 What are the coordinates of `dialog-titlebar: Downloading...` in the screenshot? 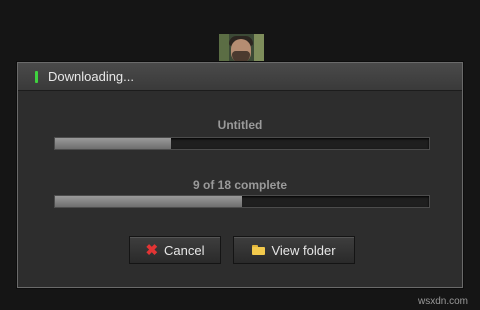 It's located at (240, 77).